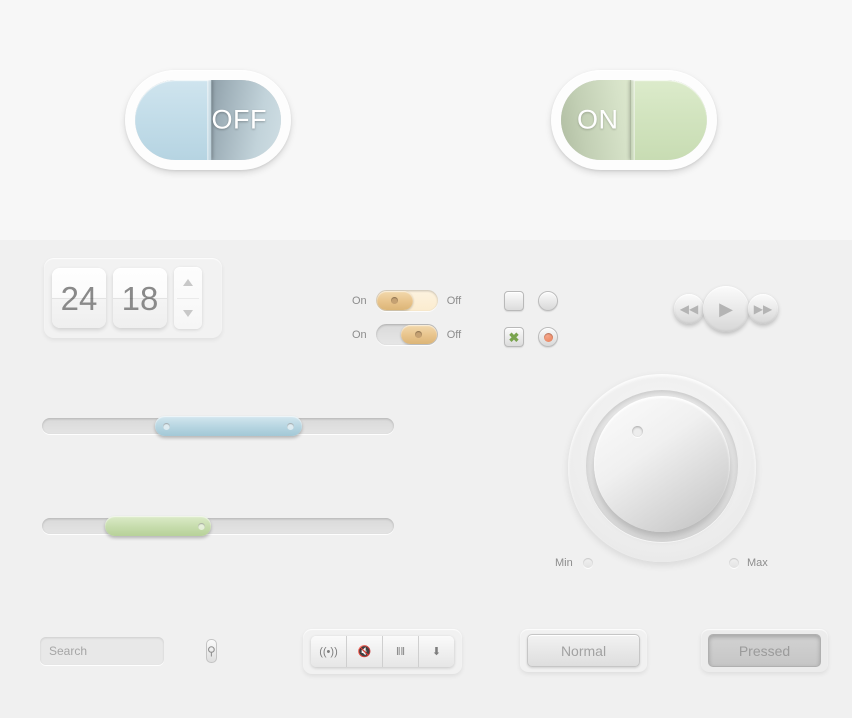 The height and width of the screenshot is (718, 852). I want to click on handle-screw-left-icon, so click(166, 426).